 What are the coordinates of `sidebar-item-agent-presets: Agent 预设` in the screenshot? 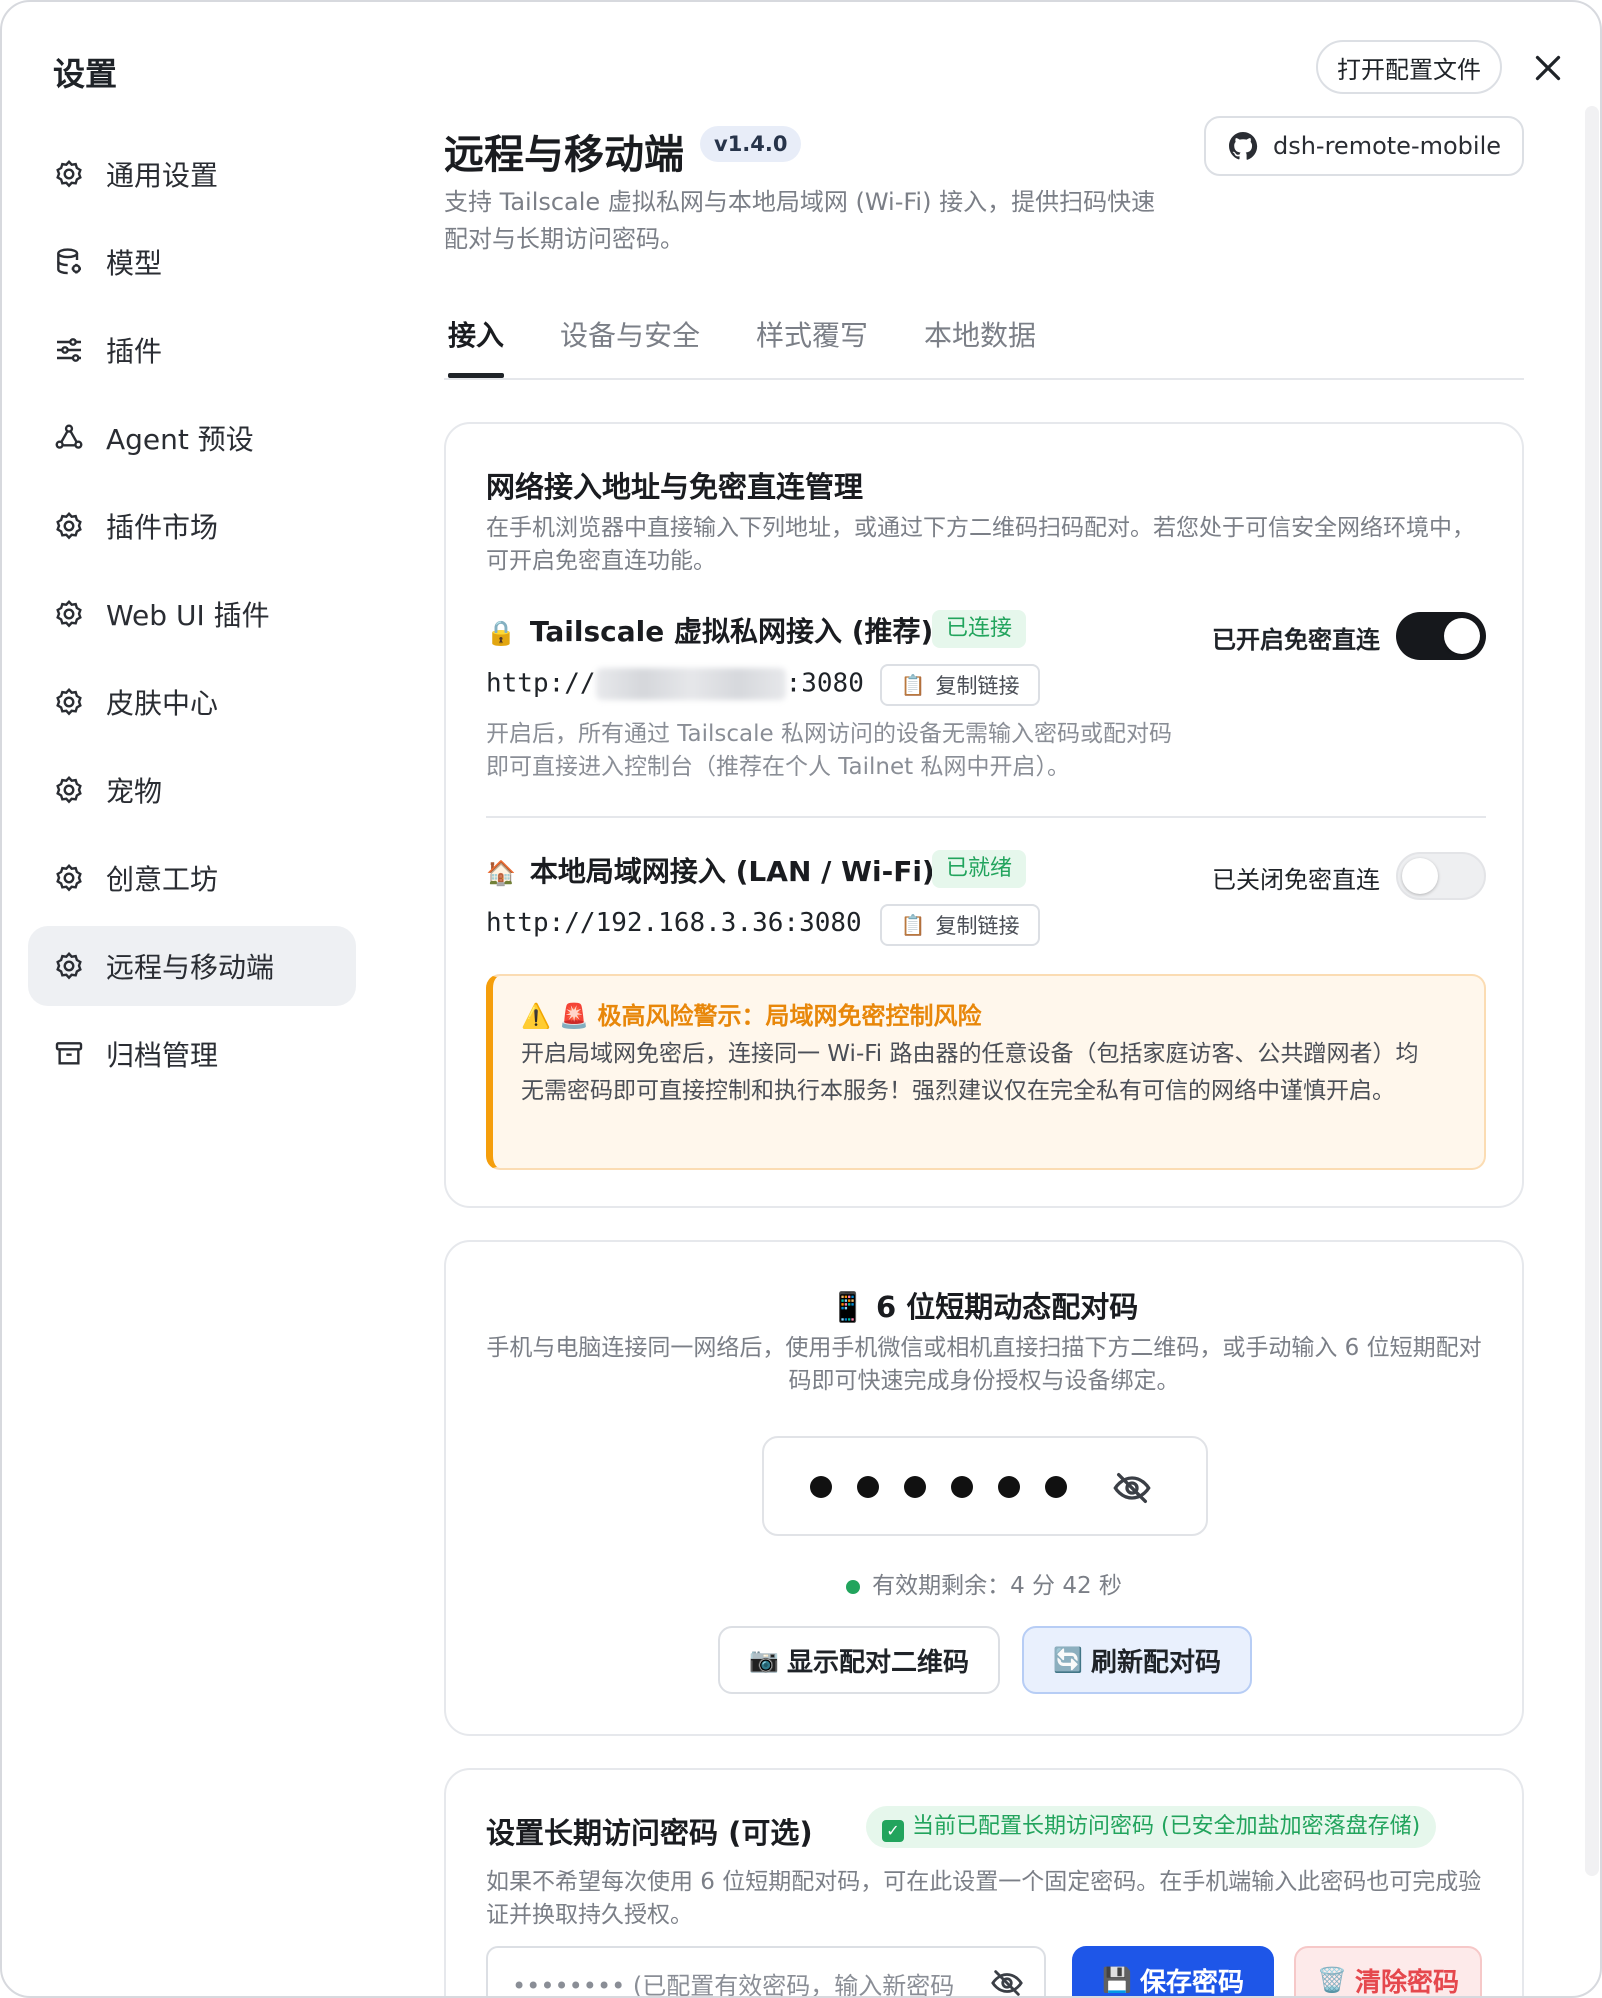 It's located at (192, 438).